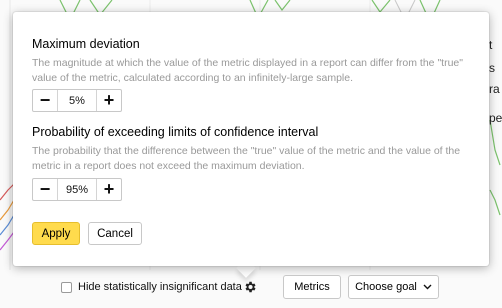  What do you see at coordinates (109, 189) in the screenshot?
I see `probability-increase-button: +` at bounding box center [109, 189].